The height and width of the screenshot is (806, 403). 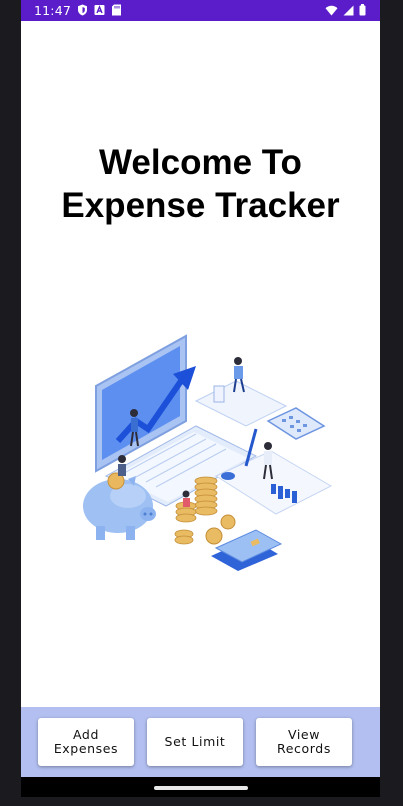 I want to click on title-line-1: Welcome To, so click(x=200, y=162).